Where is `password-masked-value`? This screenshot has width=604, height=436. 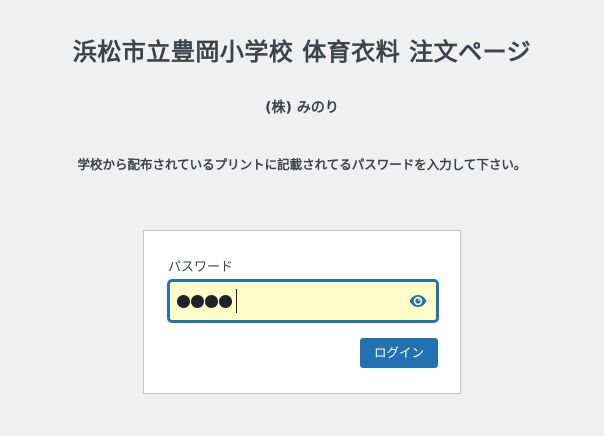
password-masked-value is located at coordinates (207, 301).